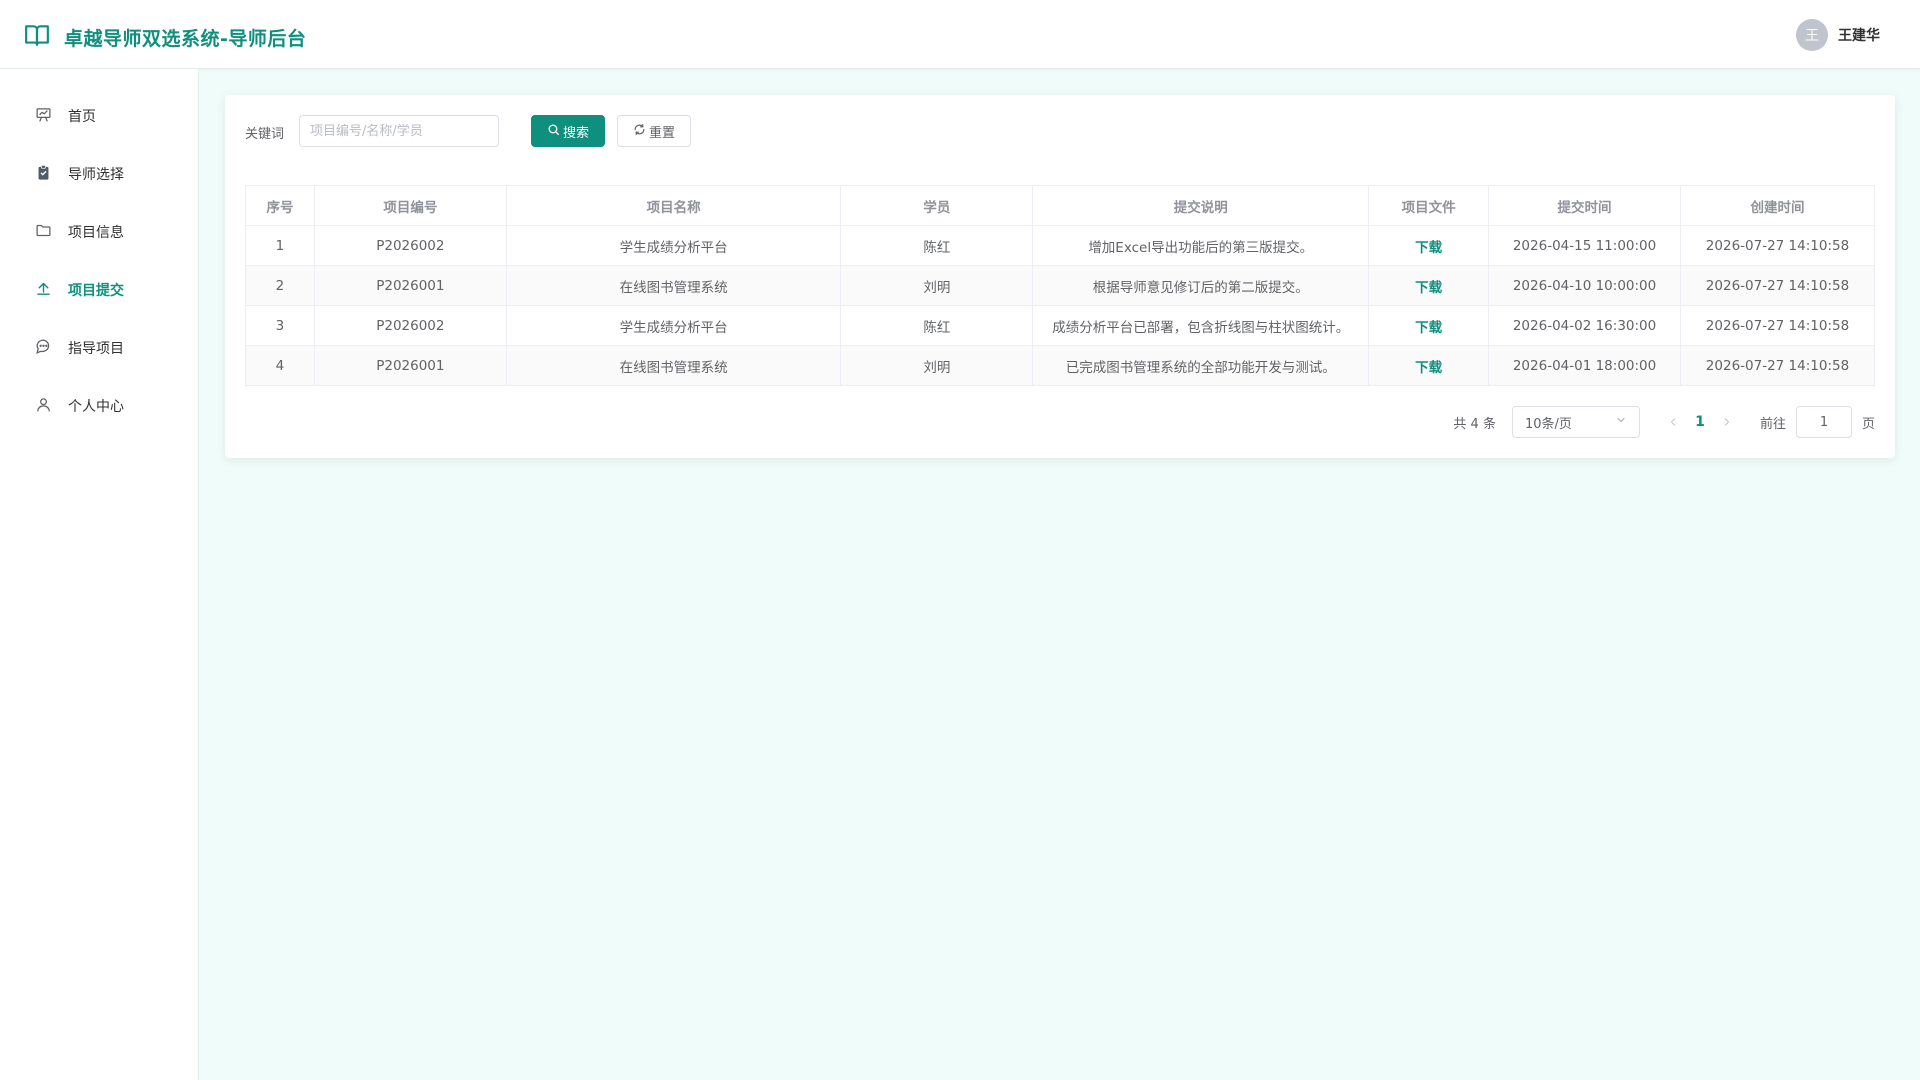  I want to click on pagination: 共 4 条 10条/页 1 前往 页, so click(1664, 422).